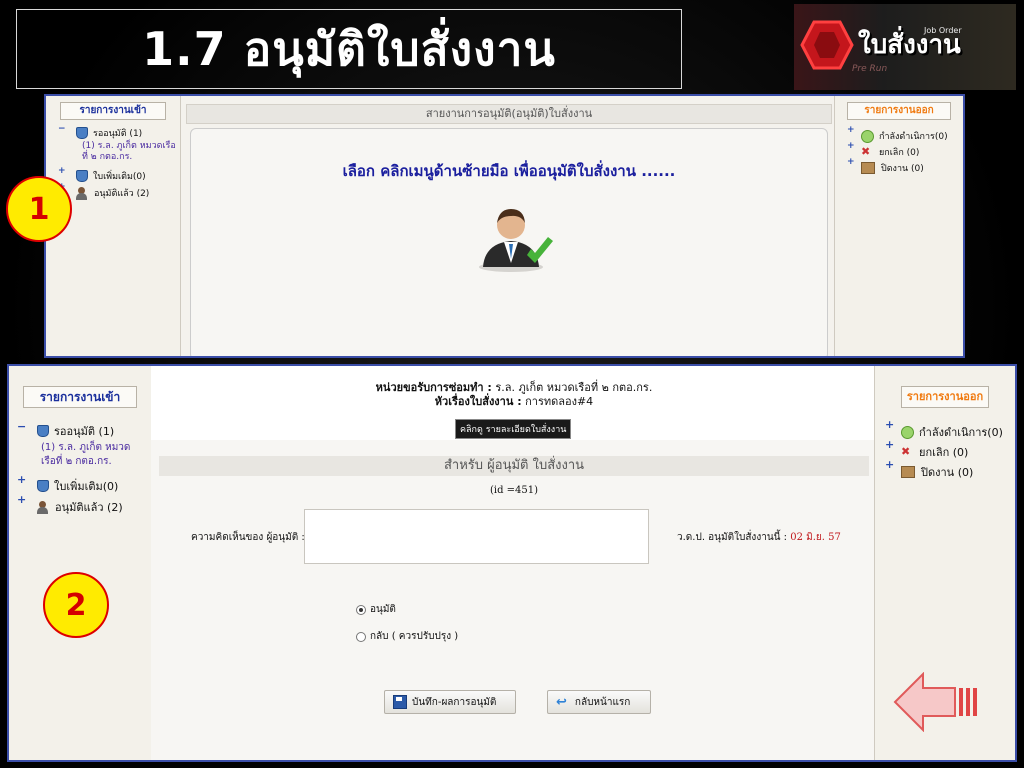 This screenshot has height=768, width=1024. I want to click on subject-value: การทดลอง#4, so click(559, 401).